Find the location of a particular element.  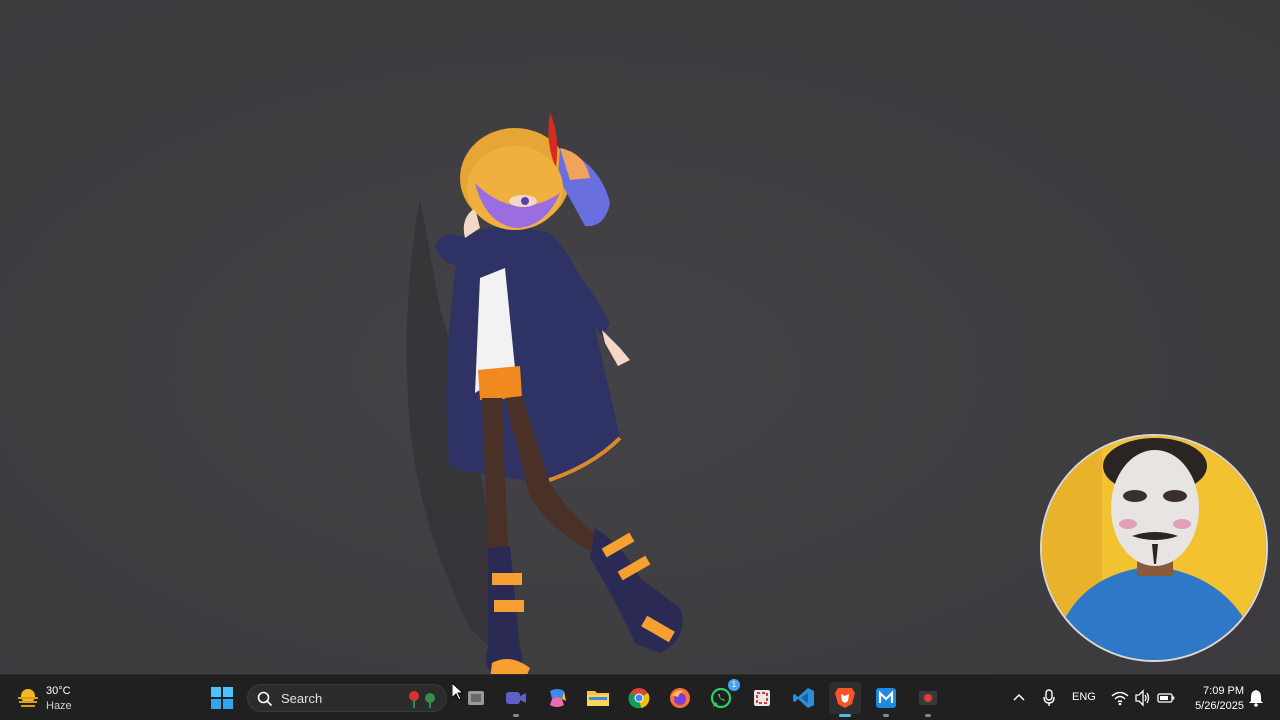

language-indicator: ENG is located at coordinates (1084, 697).